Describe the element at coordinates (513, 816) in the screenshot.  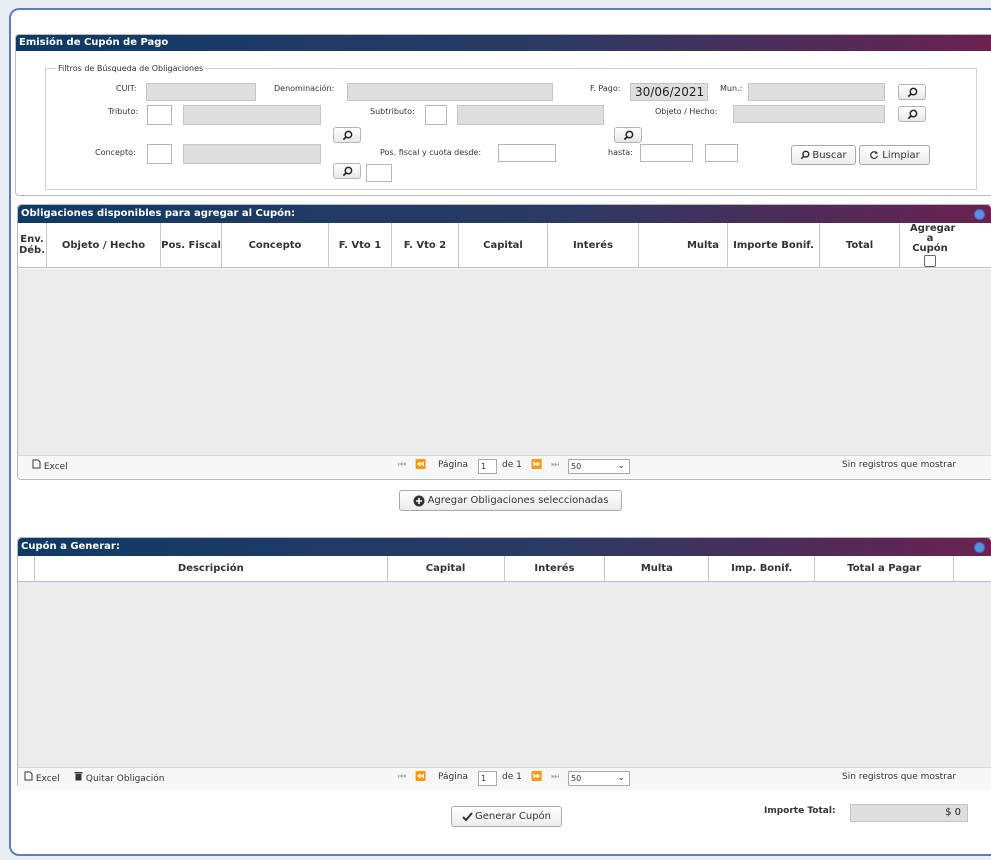
I see `generar-cupon-label: Generar Cupón` at that location.